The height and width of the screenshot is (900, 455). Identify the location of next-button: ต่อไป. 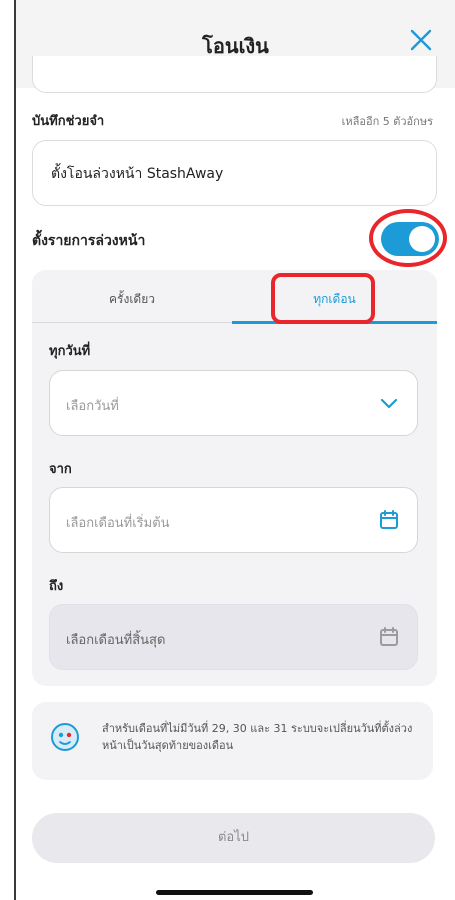
(233, 838).